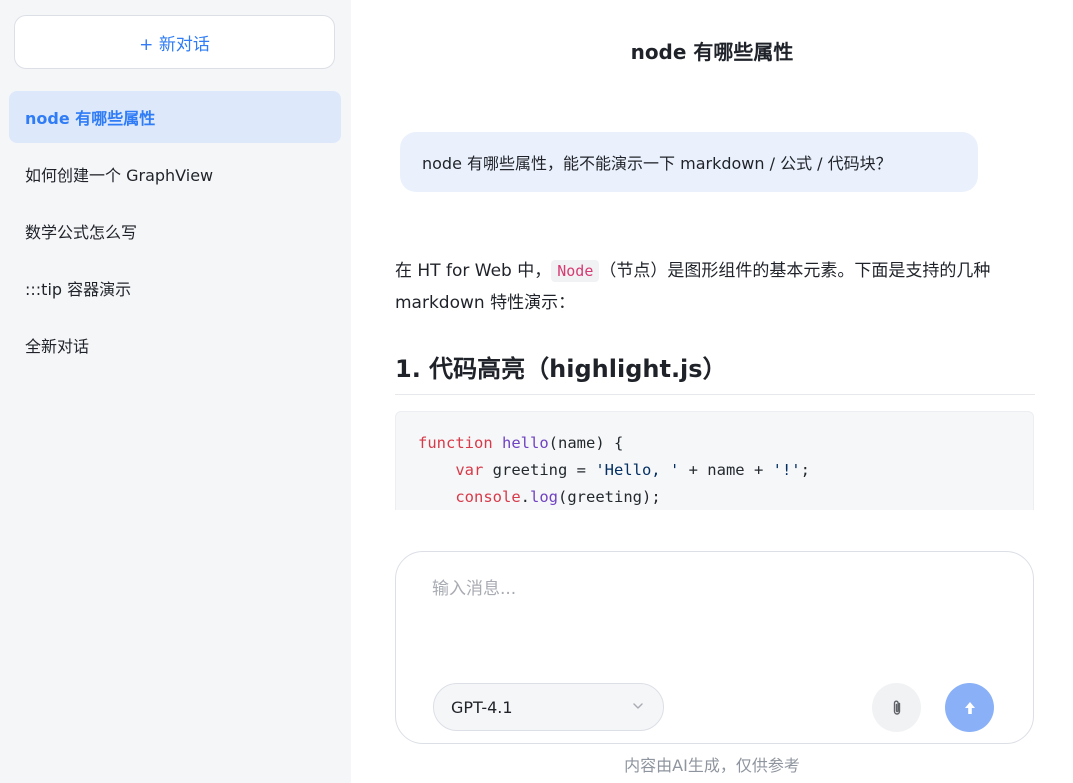 The width and height of the screenshot is (1073, 783). Describe the element at coordinates (175, 231) in the screenshot. I see `sidebar-item-math-formula: 数学公式怎么写` at that location.